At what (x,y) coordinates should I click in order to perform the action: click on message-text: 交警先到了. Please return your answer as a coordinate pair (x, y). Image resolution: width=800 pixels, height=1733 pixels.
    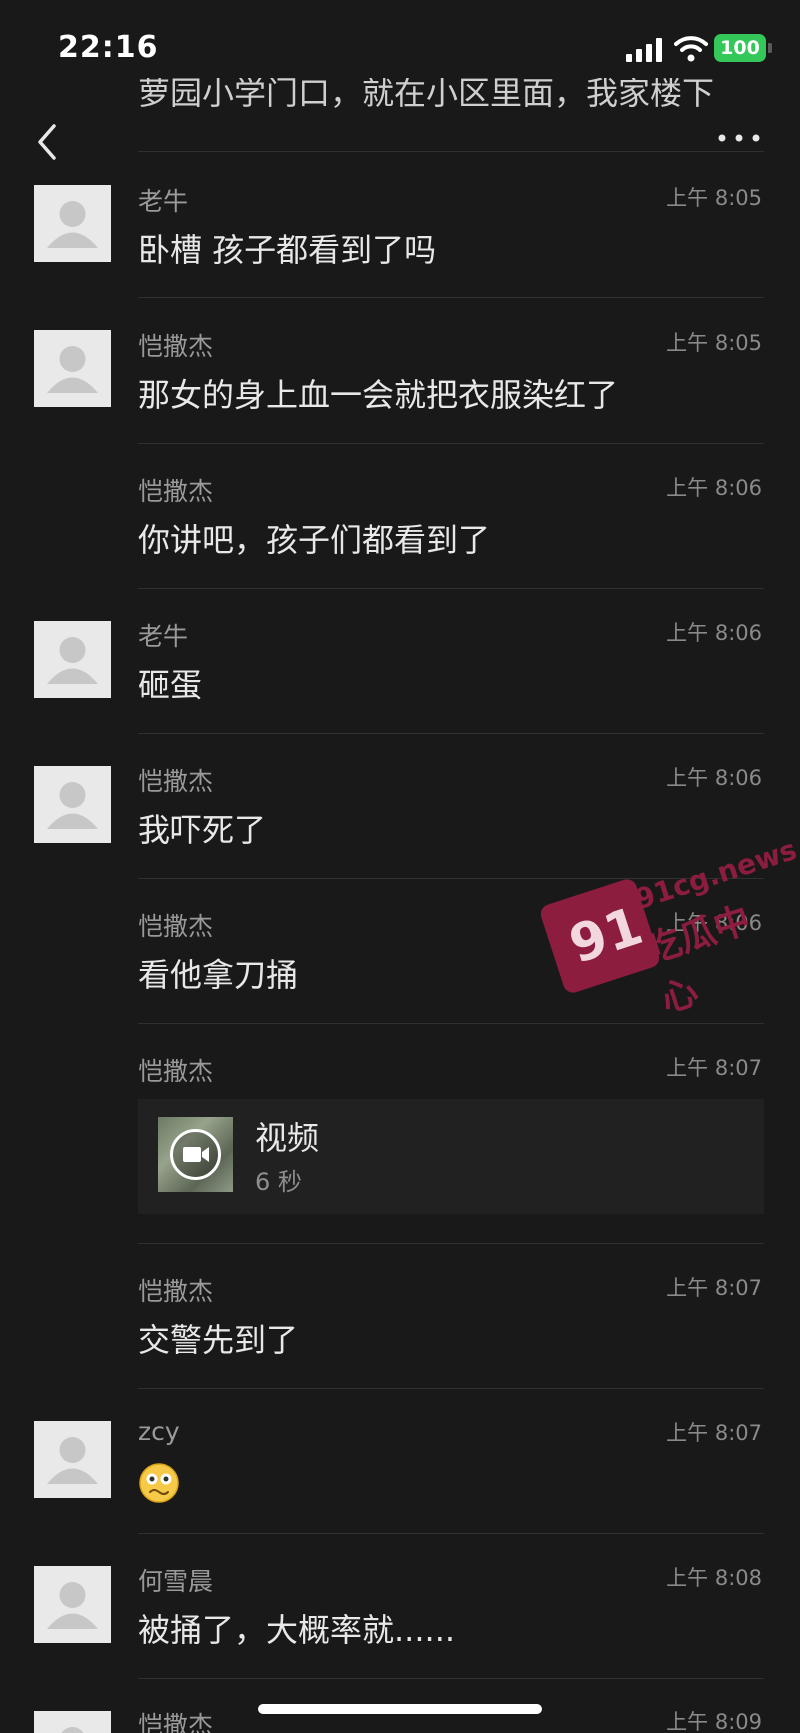
    Looking at the image, I should click on (218, 1340).